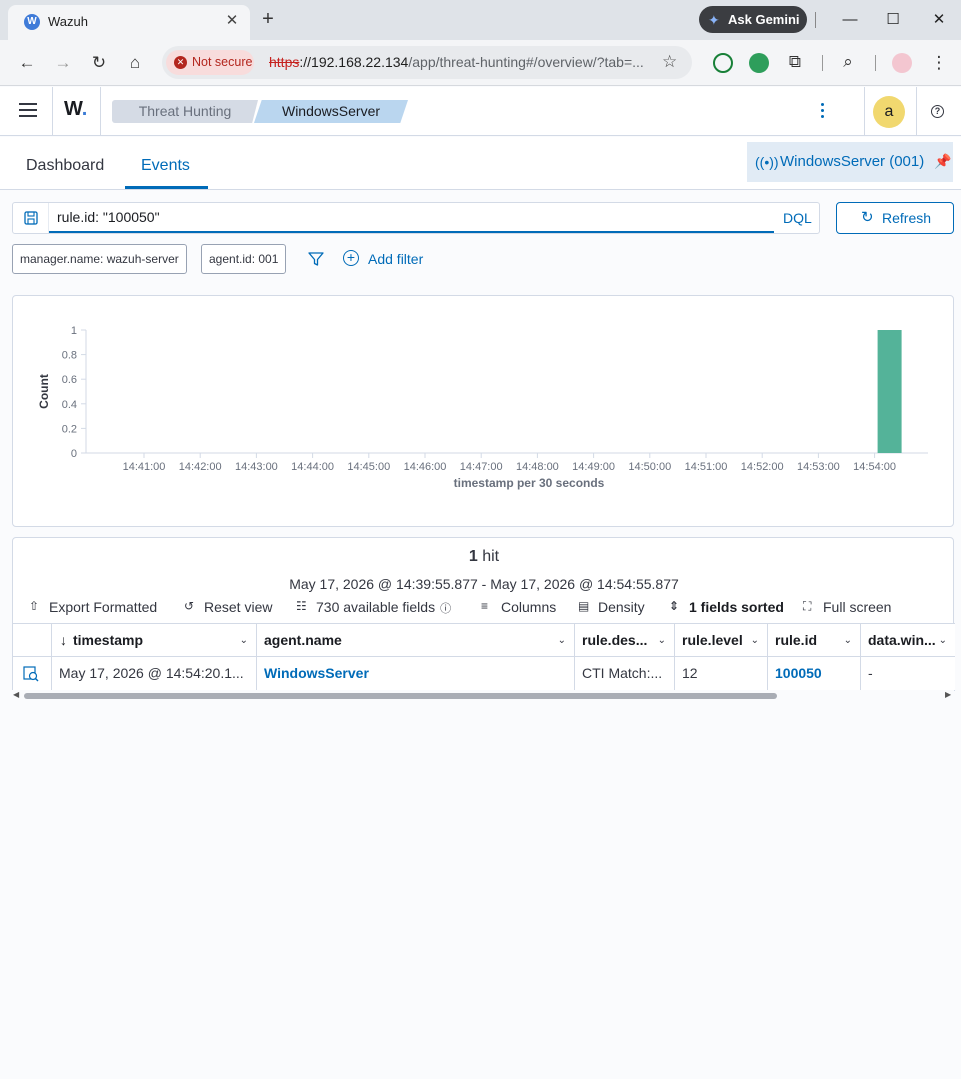 The height and width of the screenshot is (1079, 961). What do you see at coordinates (948, 694) in the screenshot?
I see `scroll-right-icon: ▶` at bounding box center [948, 694].